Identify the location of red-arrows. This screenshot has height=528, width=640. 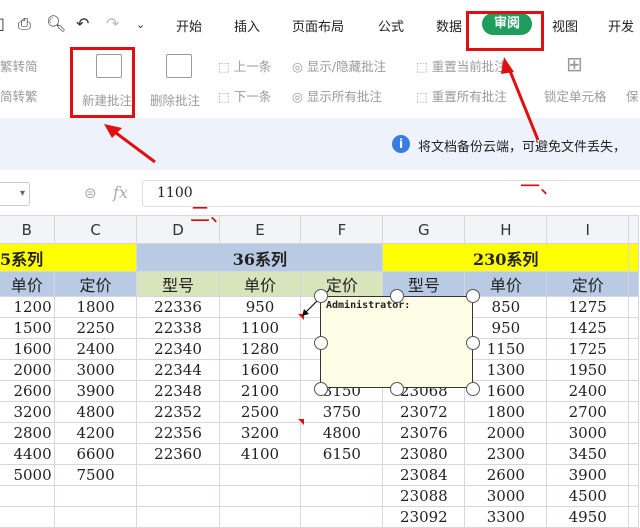
(322, 110).